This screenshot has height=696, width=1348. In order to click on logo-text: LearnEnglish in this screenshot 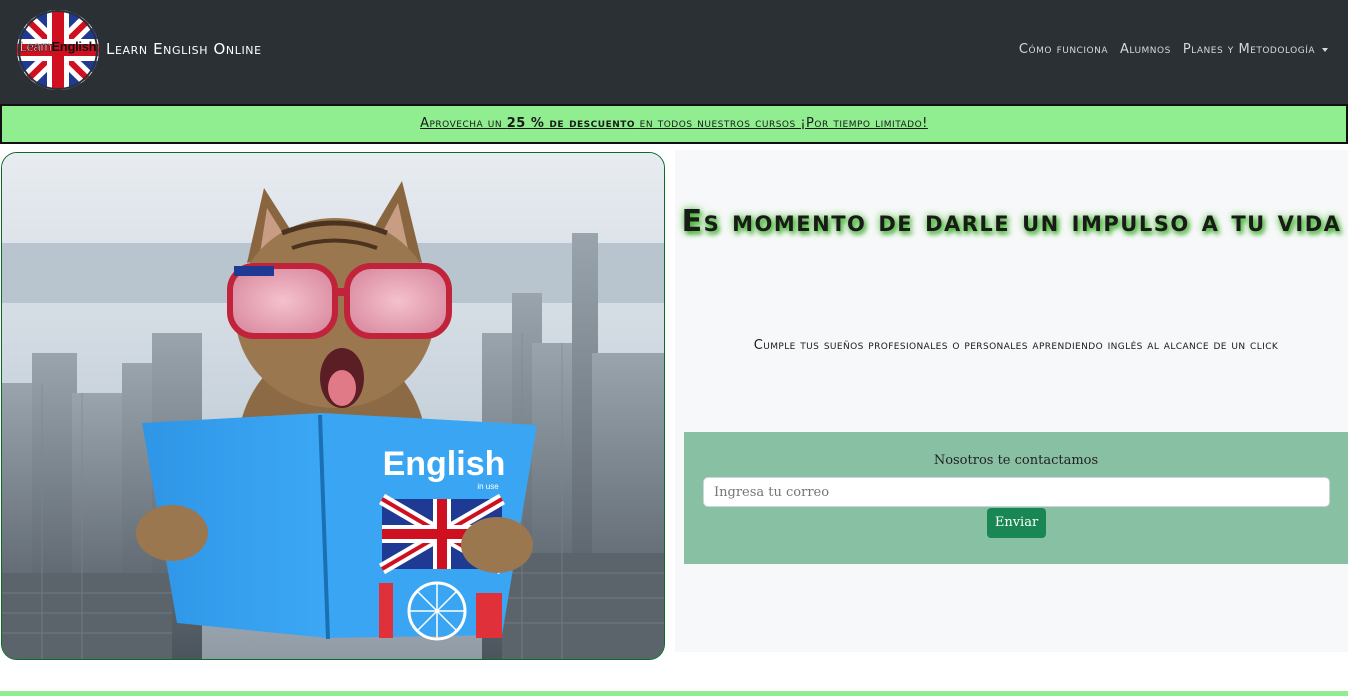, I will do `click(58, 46)`.